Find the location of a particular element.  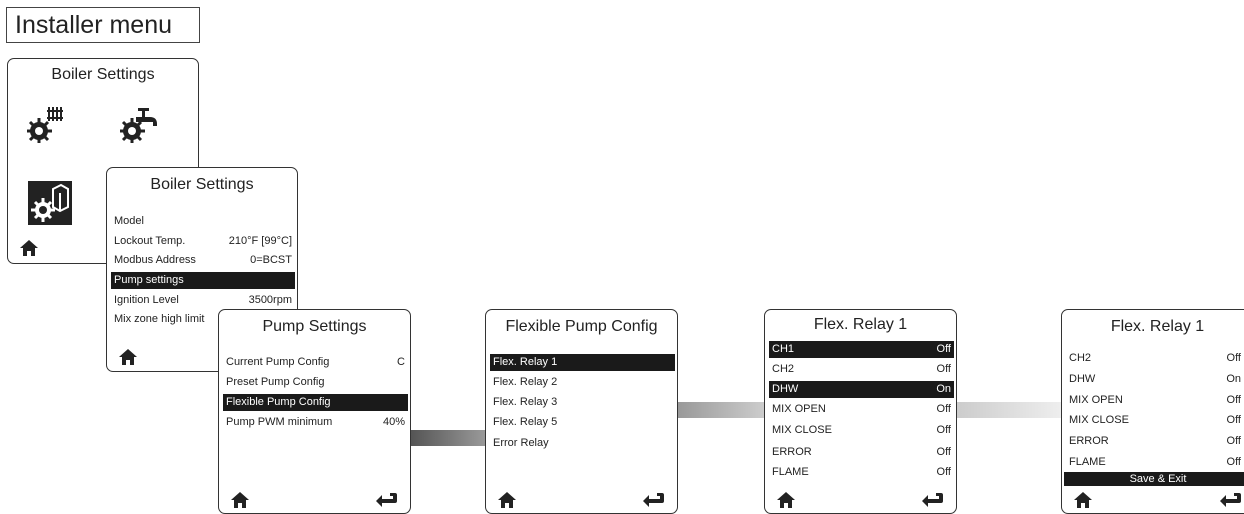

list-item-pump-pwm-minimum: Pump PWM minimum 40% is located at coordinates (315, 422).